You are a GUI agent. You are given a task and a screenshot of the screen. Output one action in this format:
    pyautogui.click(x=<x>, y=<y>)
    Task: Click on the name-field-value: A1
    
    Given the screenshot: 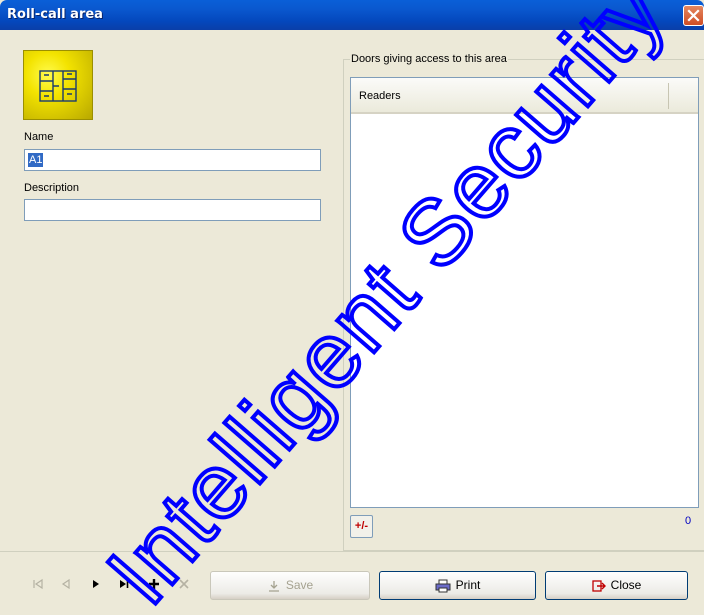 What is the action you would take?
    pyautogui.click(x=36, y=160)
    